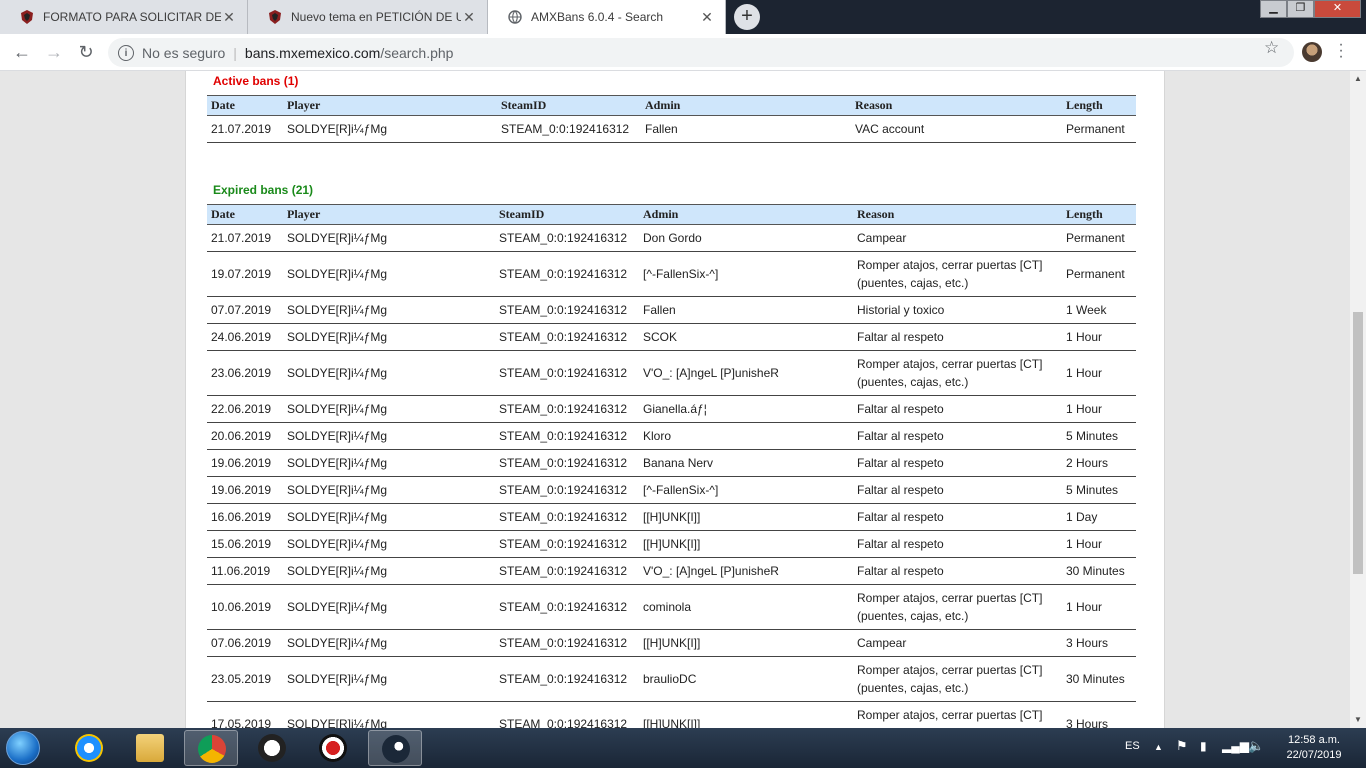  I want to click on app-badge-icon, so click(272, 748).